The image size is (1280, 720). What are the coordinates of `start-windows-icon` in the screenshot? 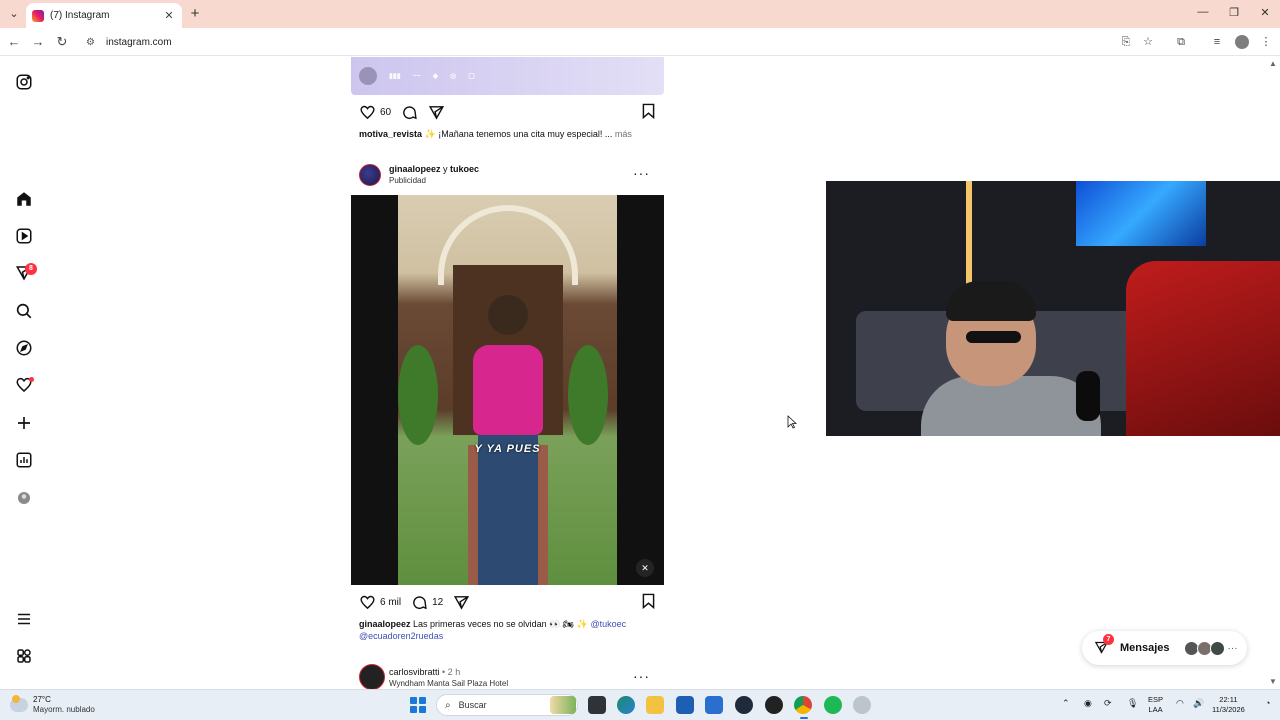 It's located at (418, 705).